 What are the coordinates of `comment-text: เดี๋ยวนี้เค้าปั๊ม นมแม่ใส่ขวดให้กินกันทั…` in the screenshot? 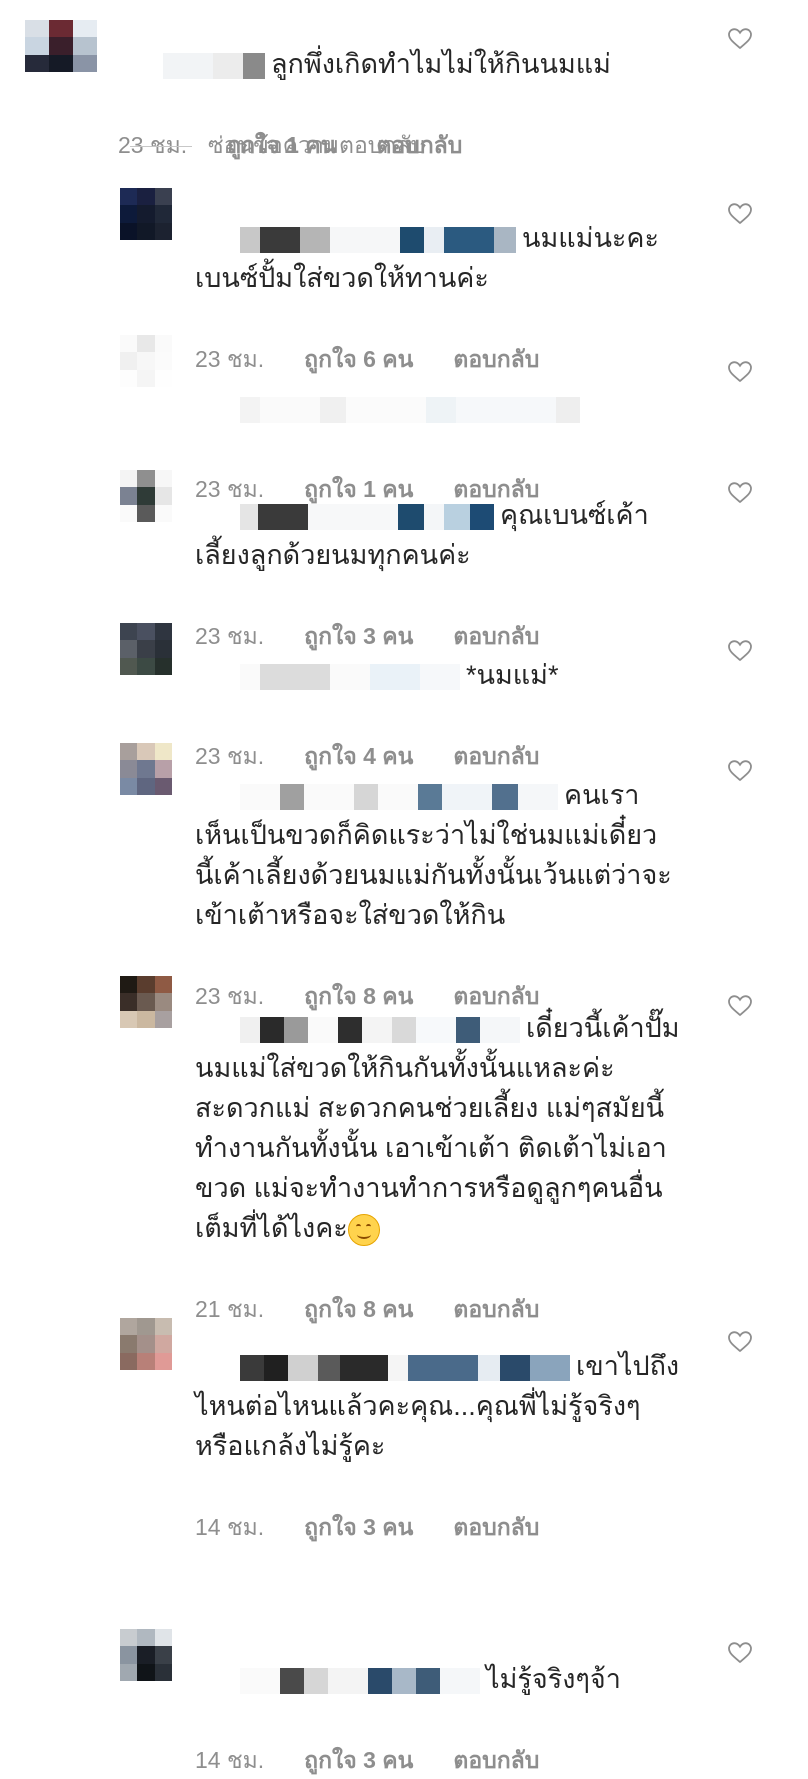 It's located at (437, 1128).